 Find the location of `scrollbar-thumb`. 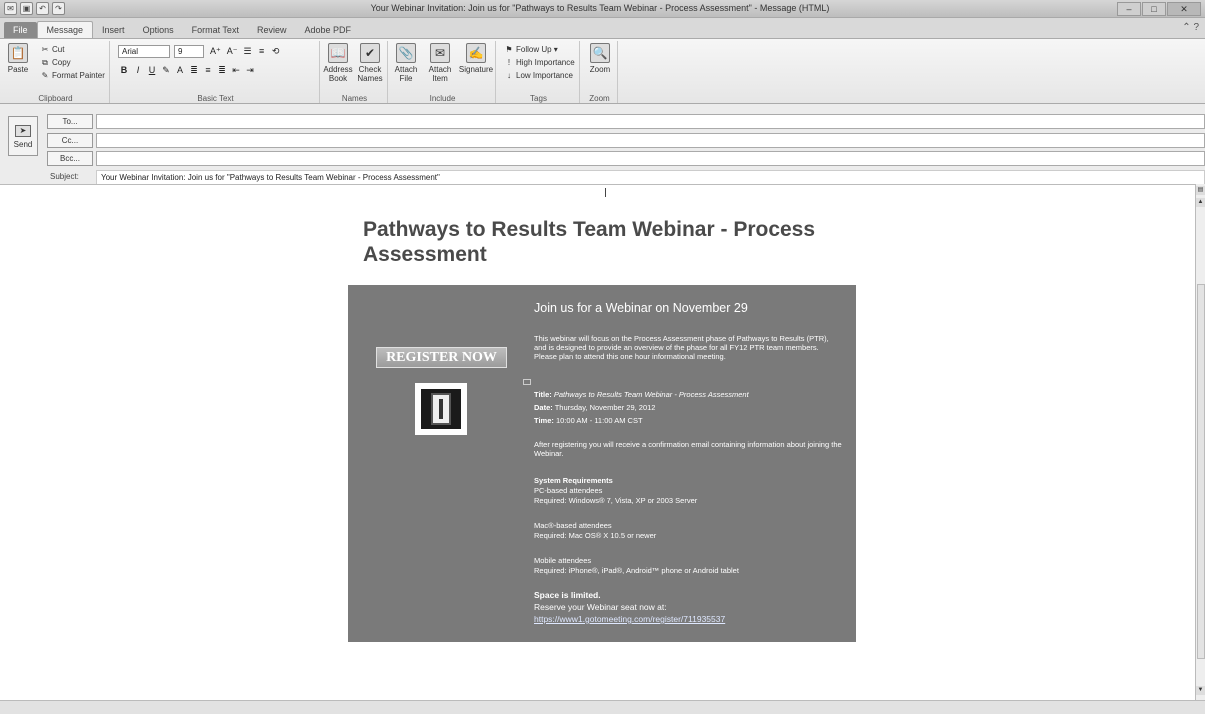

scrollbar-thumb is located at coordinates (1201, 471).